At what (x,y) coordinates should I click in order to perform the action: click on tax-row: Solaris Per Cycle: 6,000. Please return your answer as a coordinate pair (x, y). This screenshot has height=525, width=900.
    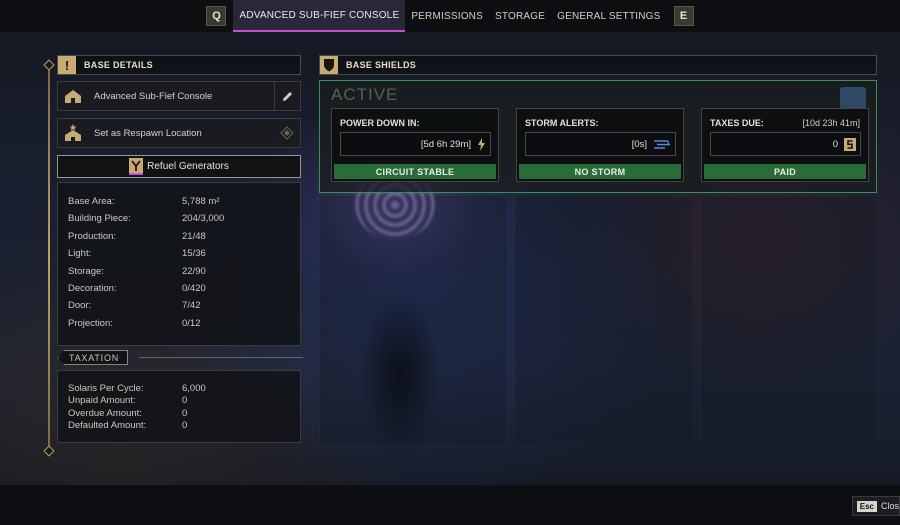
    Looking at the image, I should click on (137, 388).